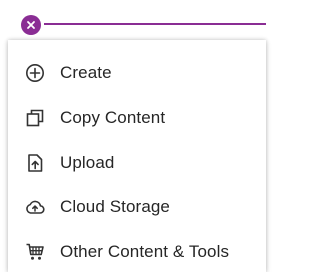 The width and height of the screenshot is (320, 272). What do you see at coordinates (35, 252) in the screenshot?
I see `tools-cart-icon` at bounding box center [35, 252].